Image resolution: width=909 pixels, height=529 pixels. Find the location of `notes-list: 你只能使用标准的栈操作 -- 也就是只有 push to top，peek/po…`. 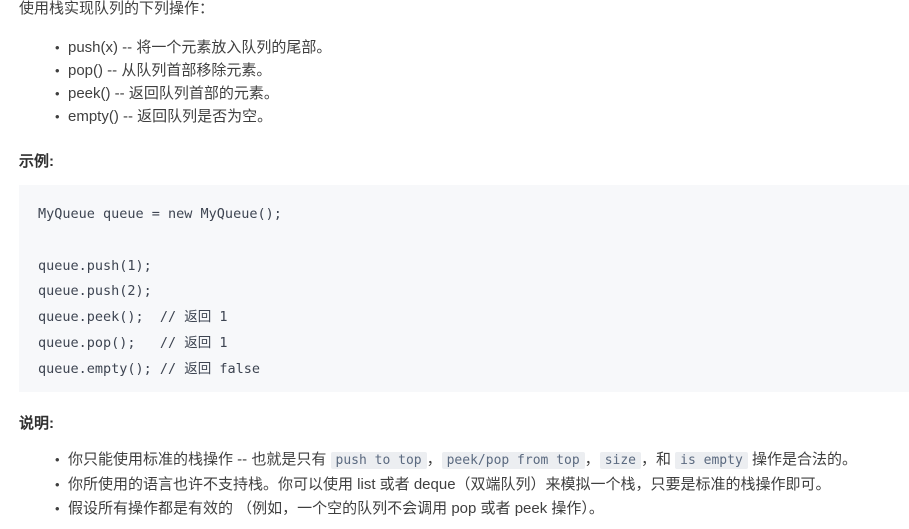

notes-list: 你只能使用标准的栈操作 -- 也就是只有 push to top，peek/po… is located at coordinates (456, 484).